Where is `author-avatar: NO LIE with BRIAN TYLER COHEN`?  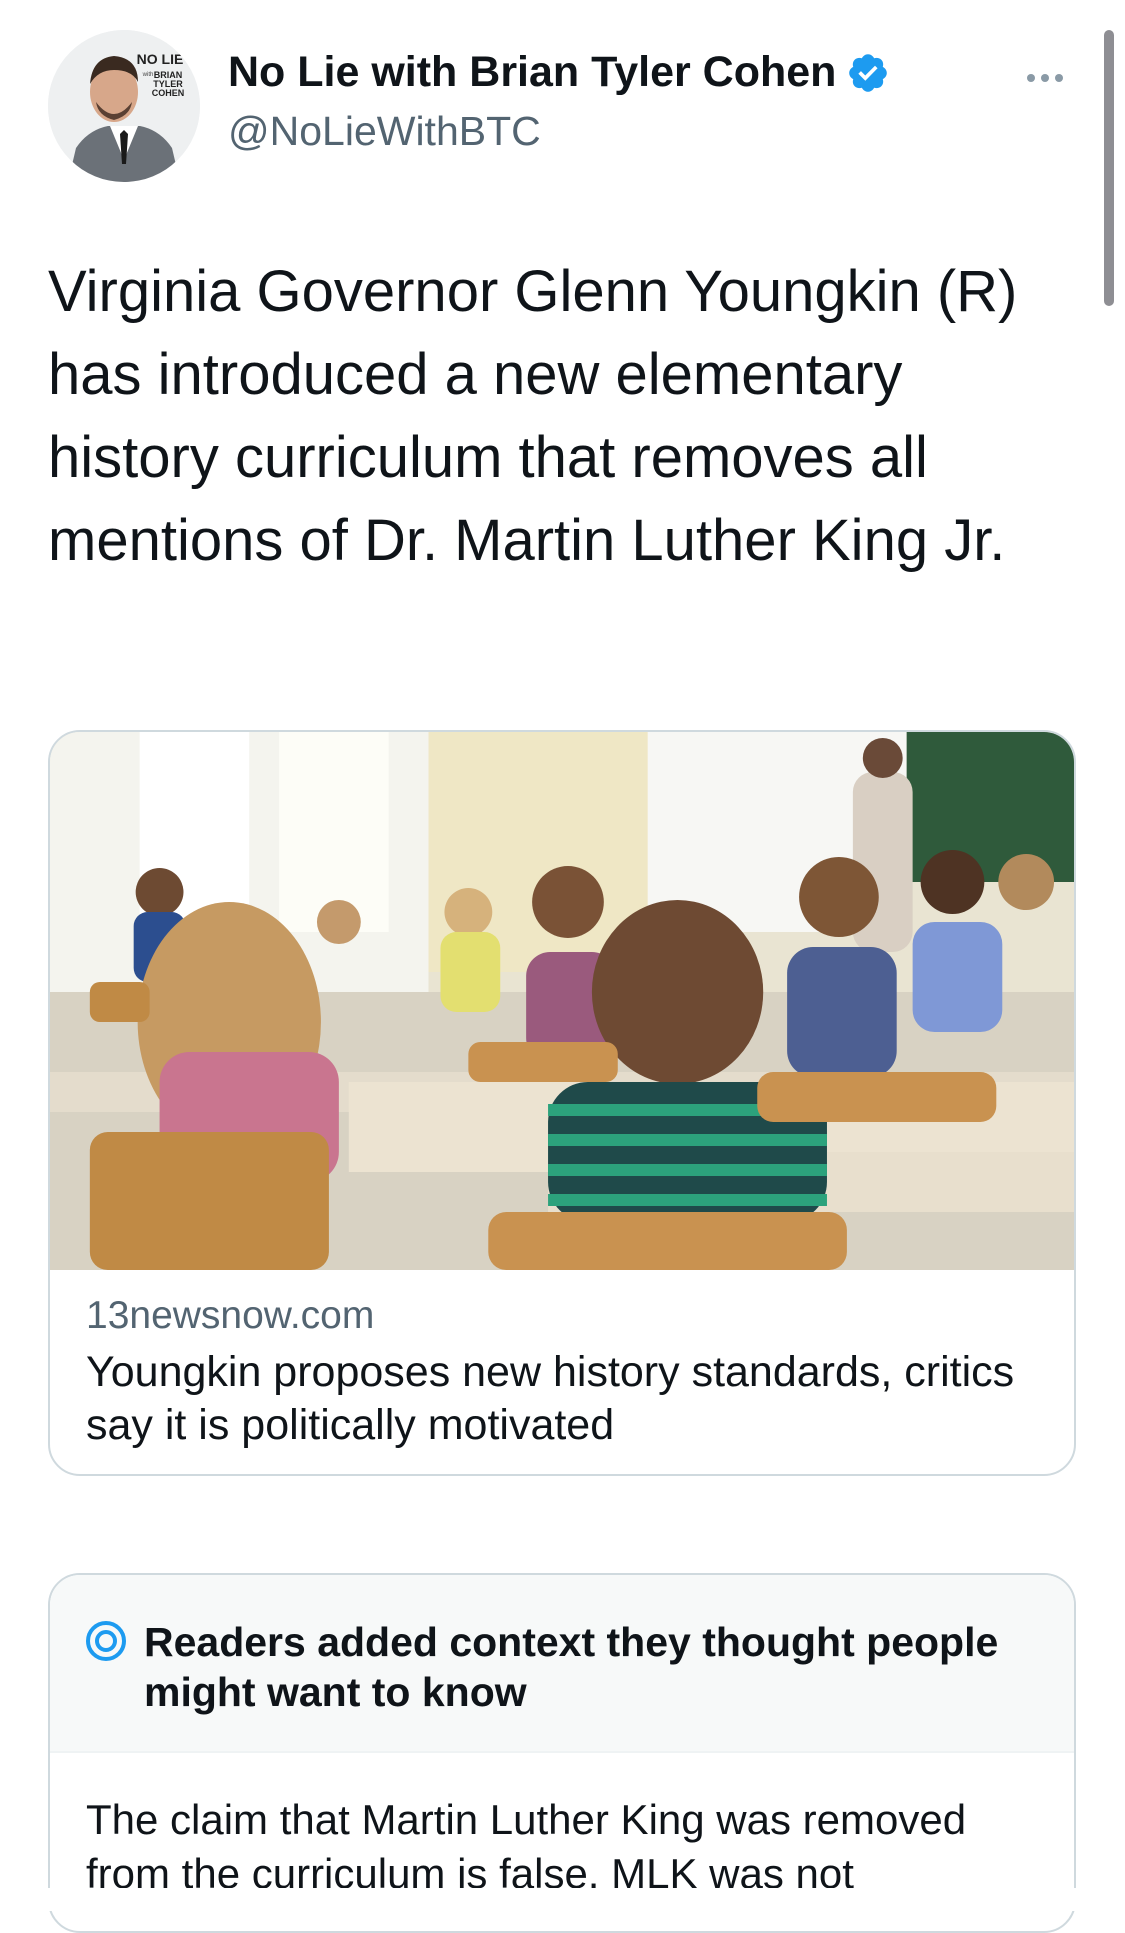 author-avatar: NO LIE with BRIAN TYLER COHEN is located at coordinates (124, 106).